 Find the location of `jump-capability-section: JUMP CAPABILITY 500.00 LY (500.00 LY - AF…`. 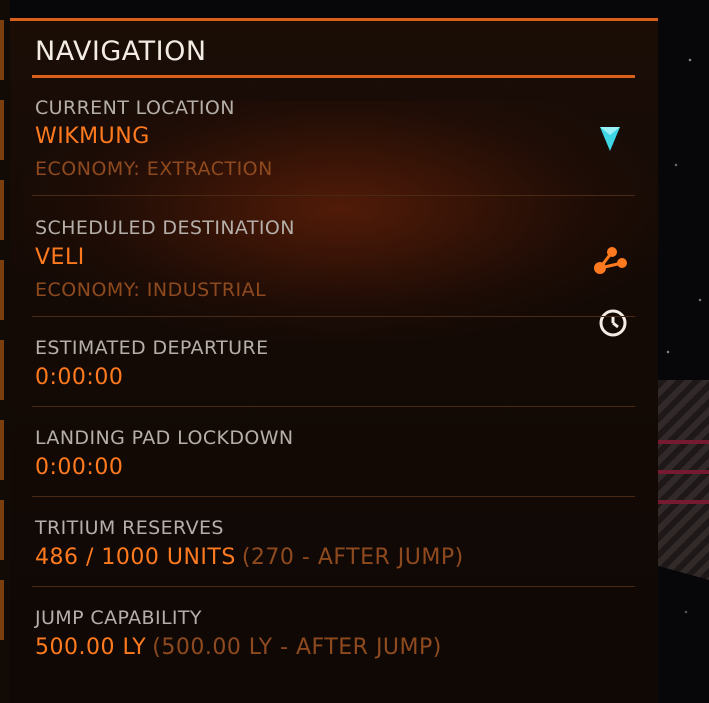

jump-capability-section: JUMP CAPABILITY 500.00 LY (500.00 LY - AF… is located at coordinates (333, 631).